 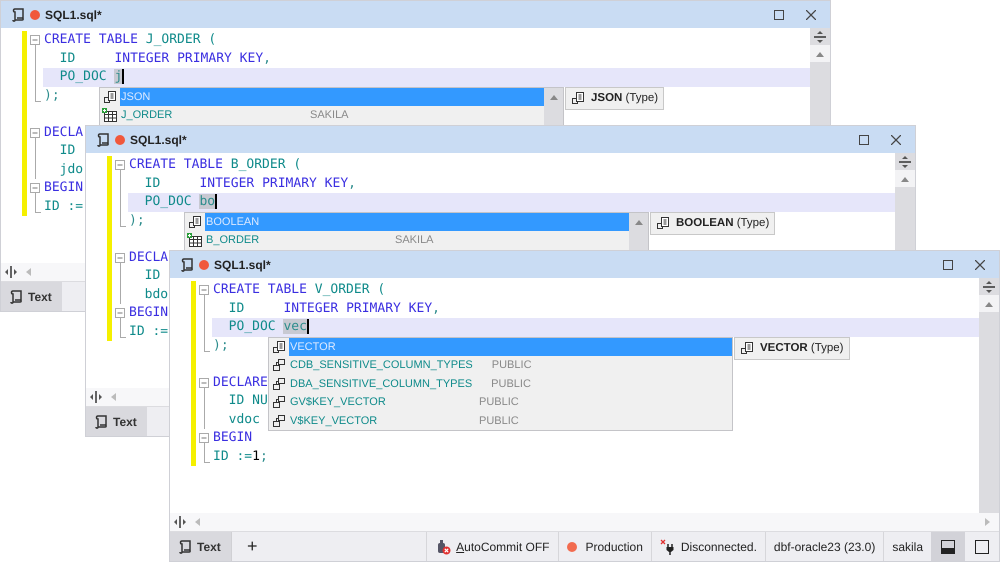 What do you see at coordinates (181, 202) in the screenshot?
I see `code-line: PO_DOC bo` at bounding box center [181, 202].